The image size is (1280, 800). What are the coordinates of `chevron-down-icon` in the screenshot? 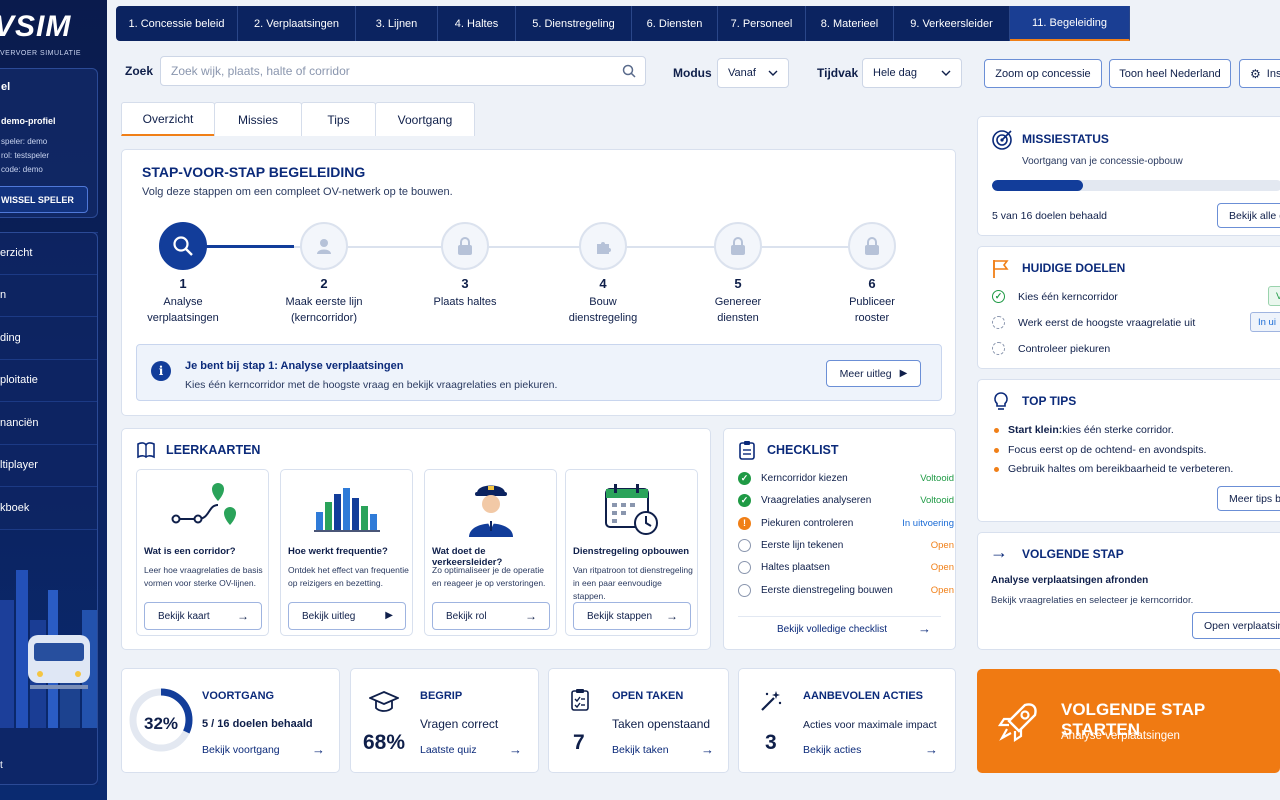 It's located at (773, 73).